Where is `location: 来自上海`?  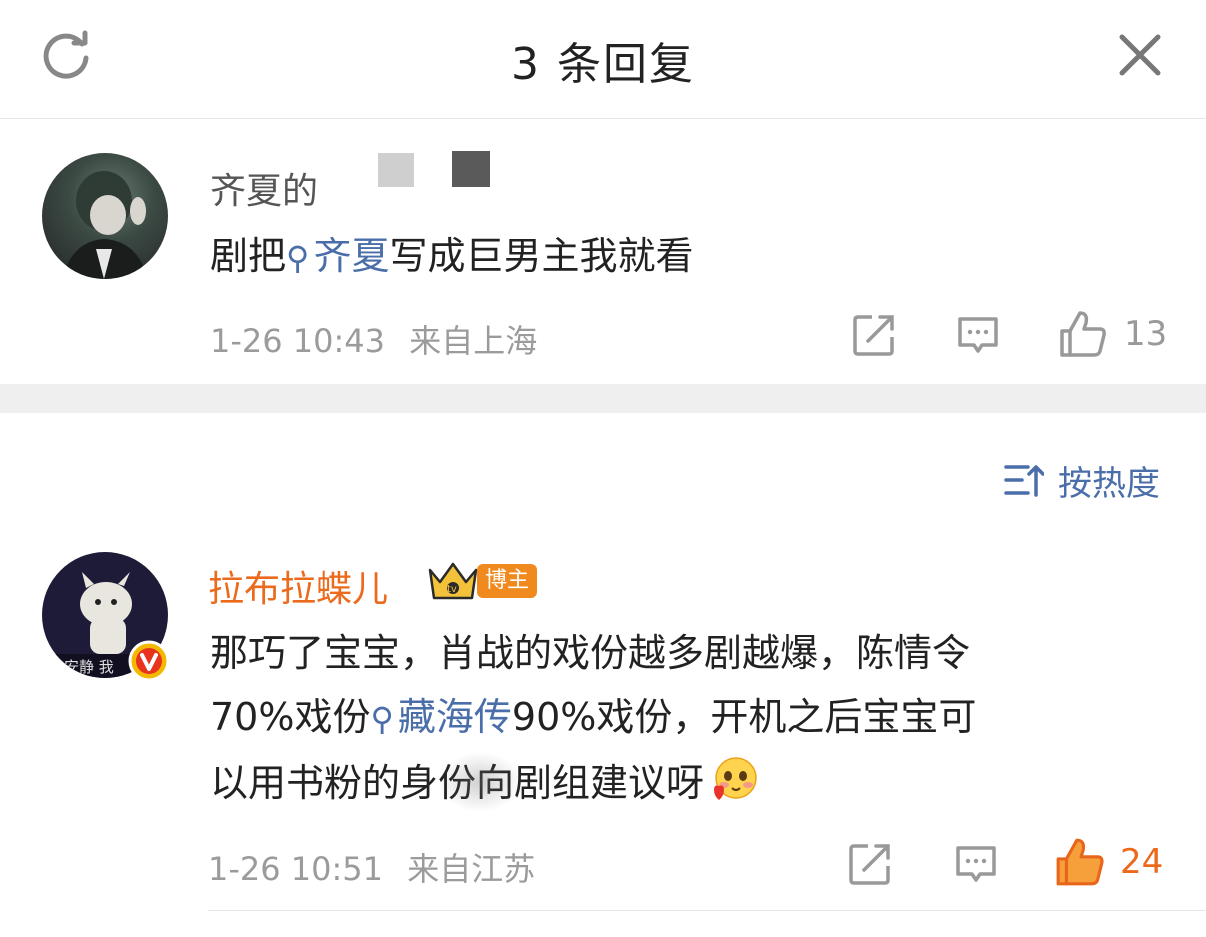 location: 来自上海 is located at coordinates (473, 341).